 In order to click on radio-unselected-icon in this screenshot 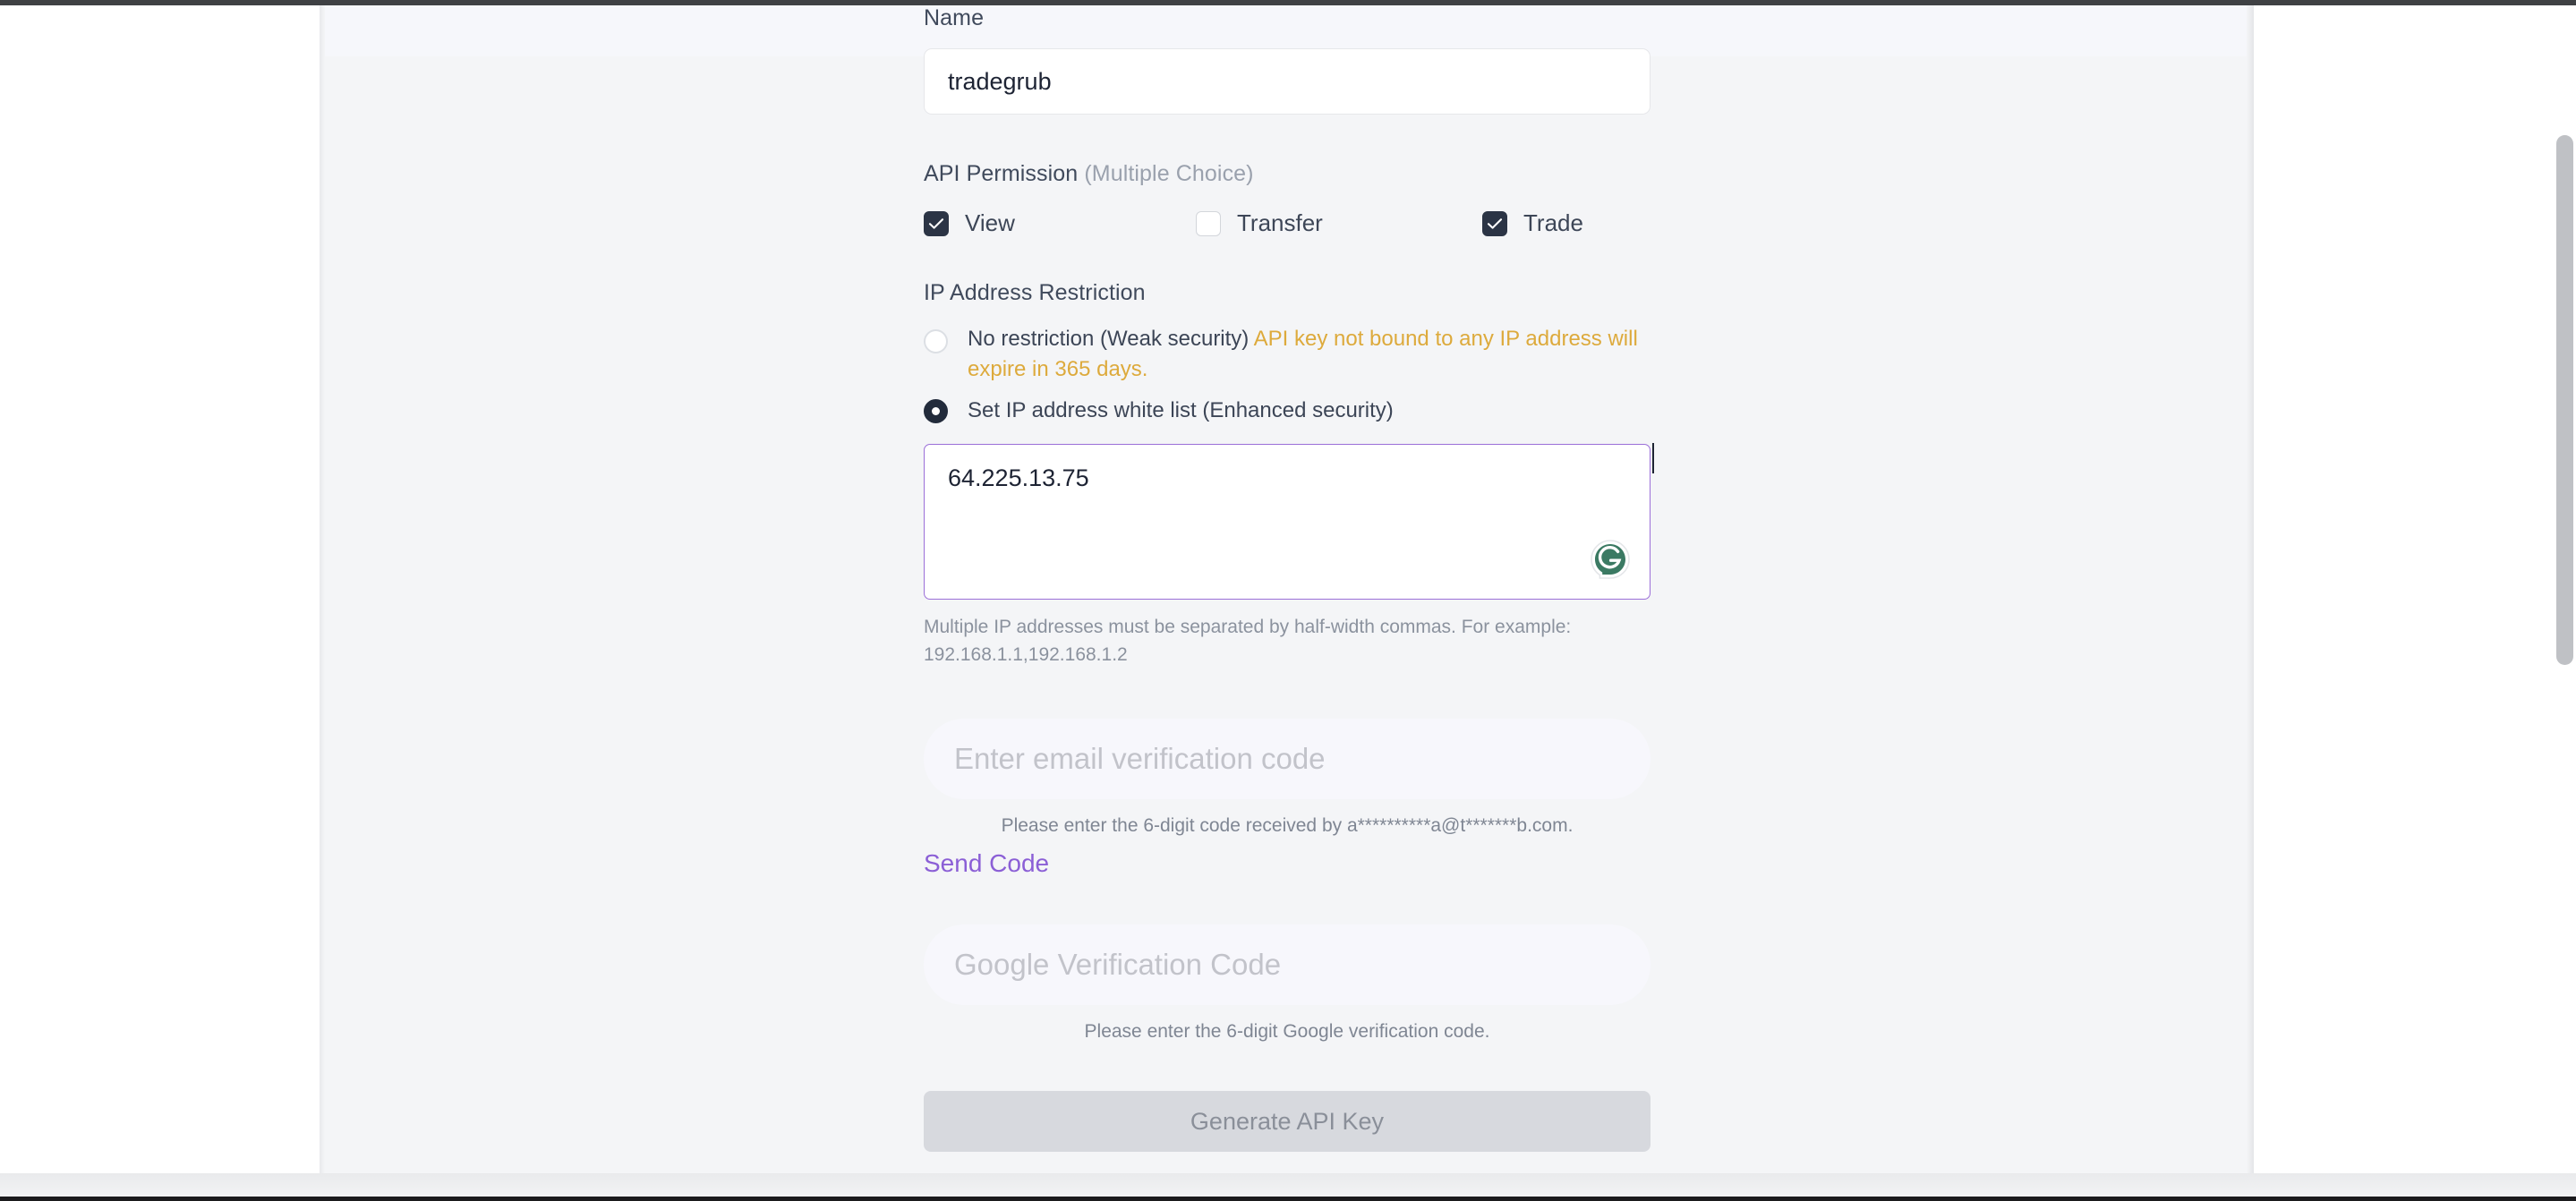, I will do `click(936, 341)`.